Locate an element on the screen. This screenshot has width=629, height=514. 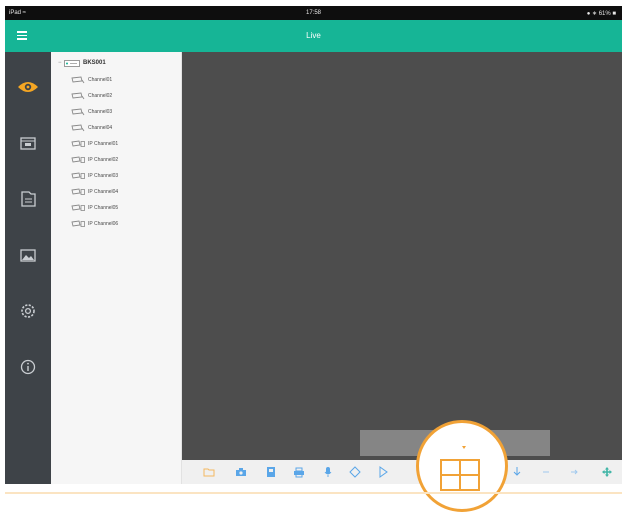
tree-root: − BKS001 is located at coordinates (82, 63).